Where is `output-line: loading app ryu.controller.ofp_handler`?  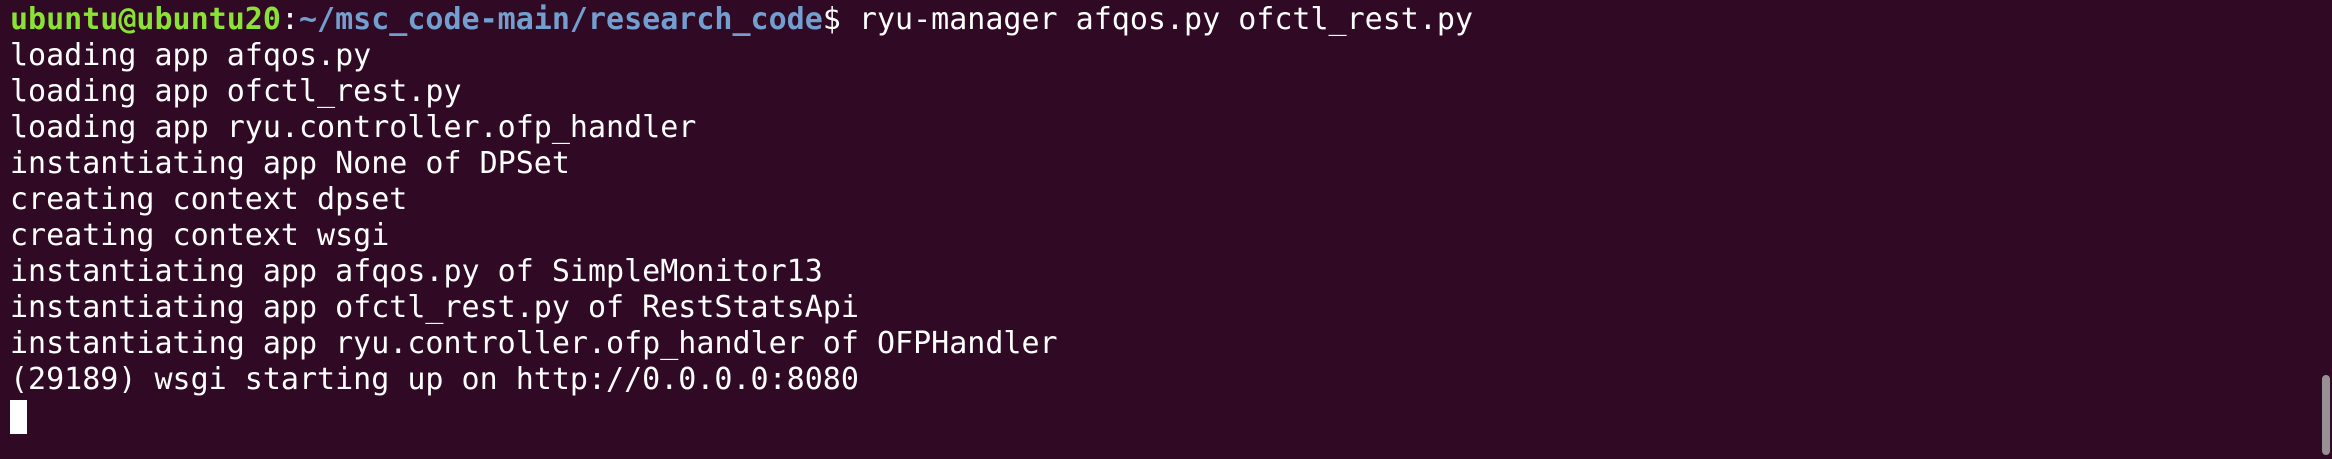 output-line: loading app ryu.controller.ofp_handler is located at coordinates (353, 127).